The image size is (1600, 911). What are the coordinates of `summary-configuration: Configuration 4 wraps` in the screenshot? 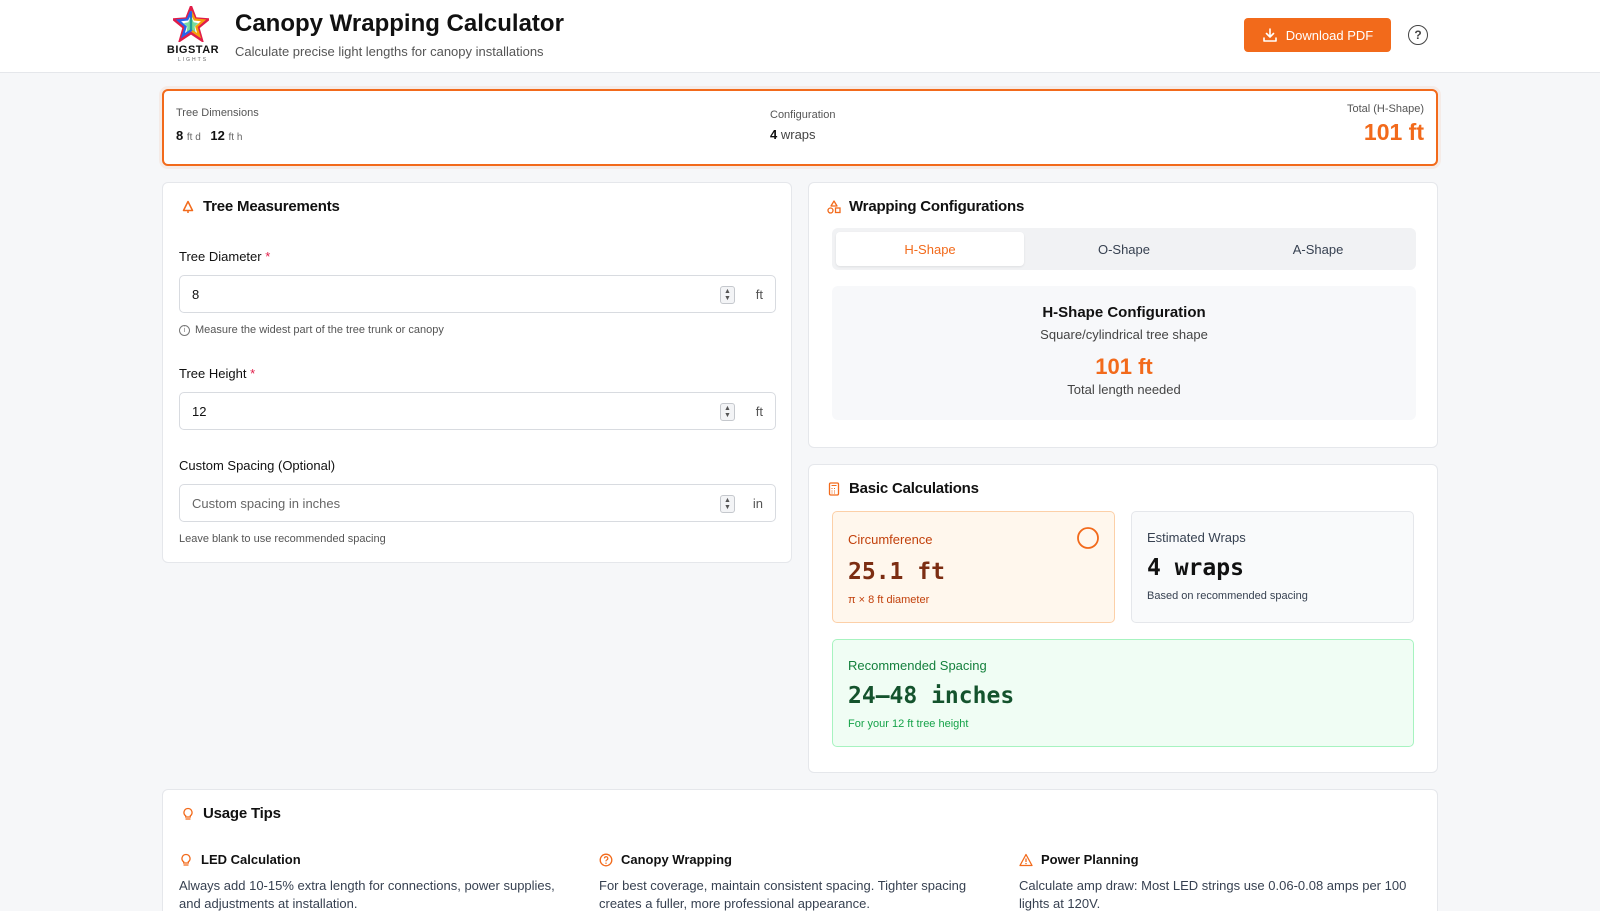 It's located at (802, 125).